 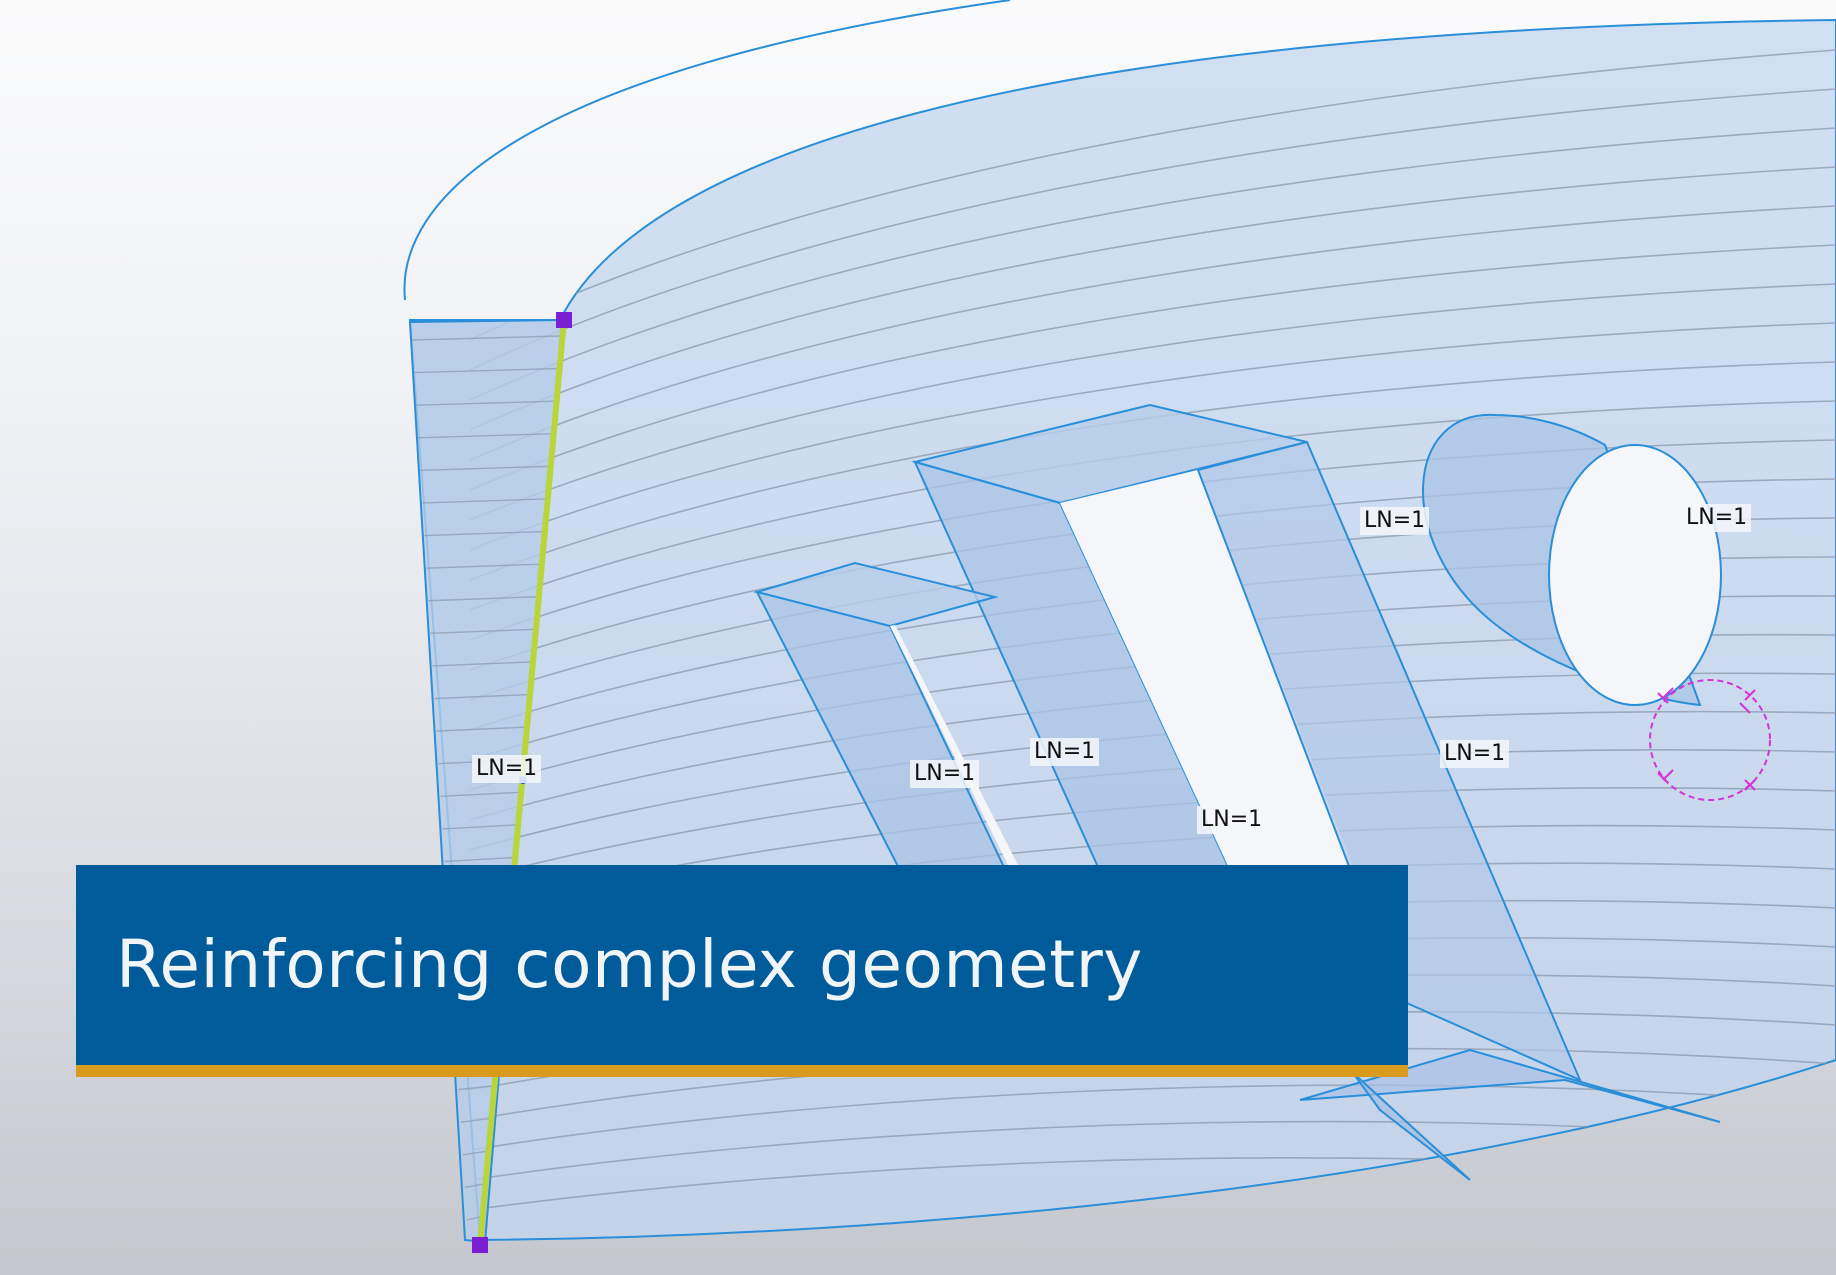 I want to click on ln-annotation-large-opening-wall: LN=1, so click(x=1475, y=754).